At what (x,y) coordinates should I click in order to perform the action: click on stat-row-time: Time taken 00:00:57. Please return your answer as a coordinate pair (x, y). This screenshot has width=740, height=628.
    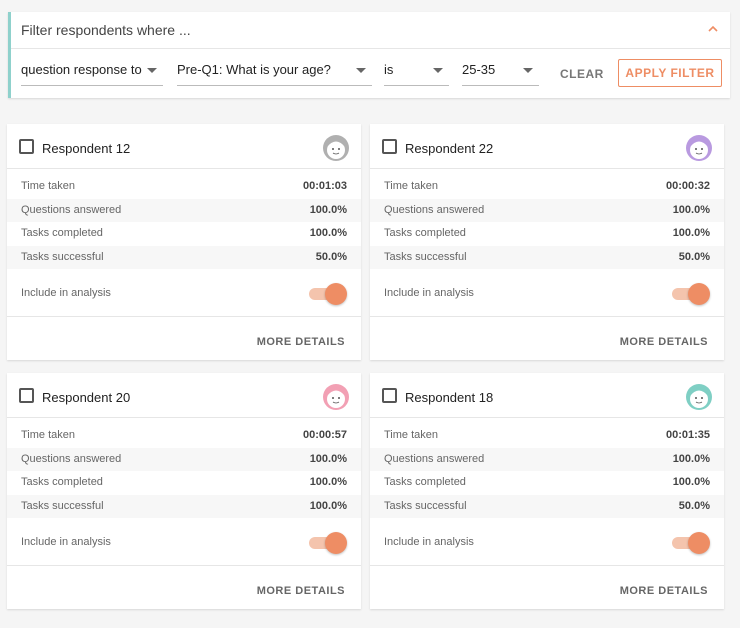
    Looking at the image, I should click on (184, 436).